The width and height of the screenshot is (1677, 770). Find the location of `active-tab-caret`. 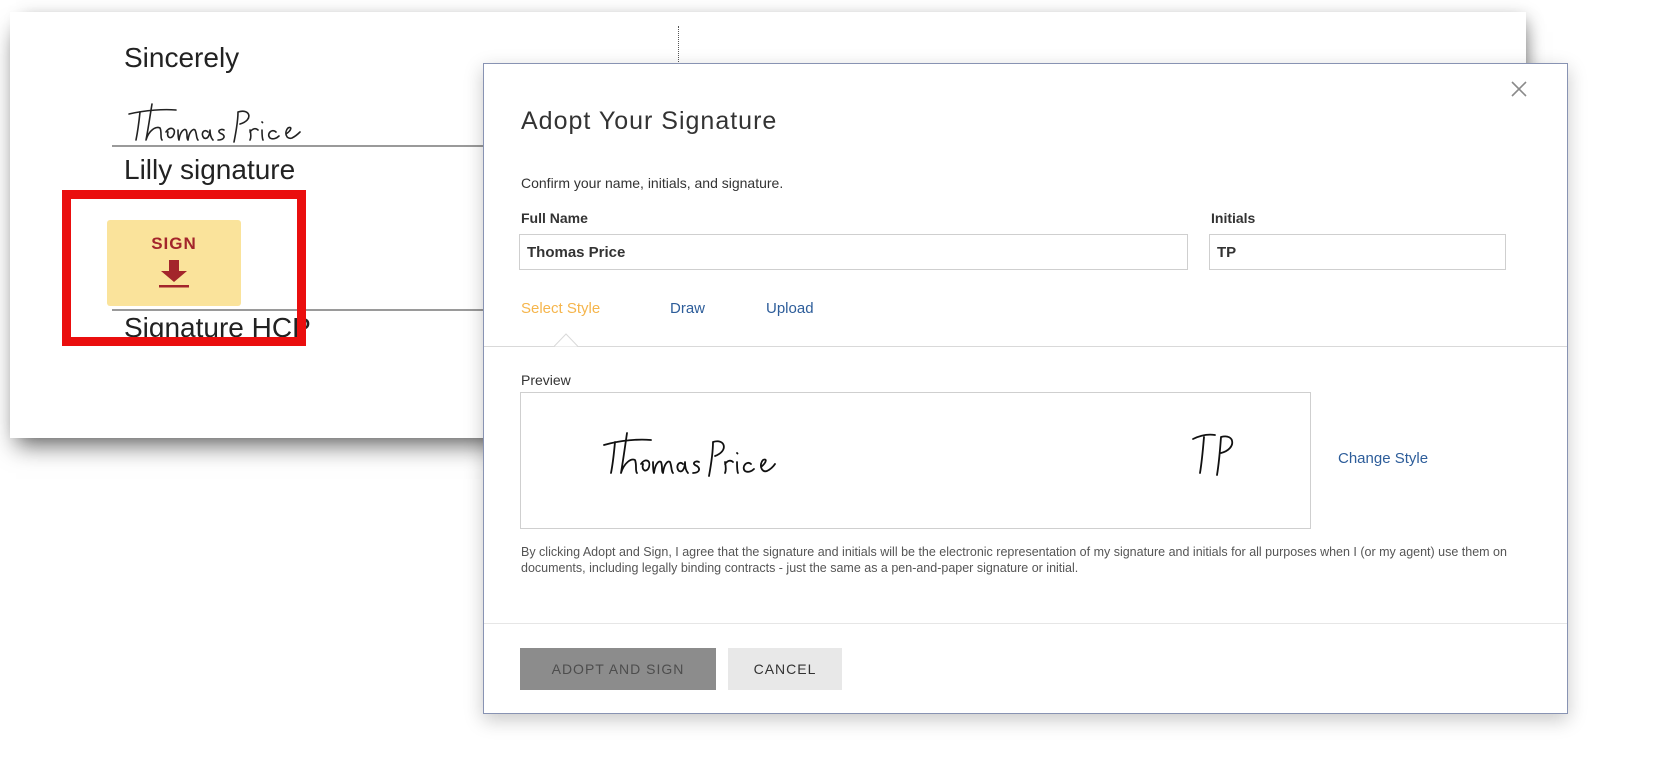

active-tab-caret is located at coordinates (566, 340).